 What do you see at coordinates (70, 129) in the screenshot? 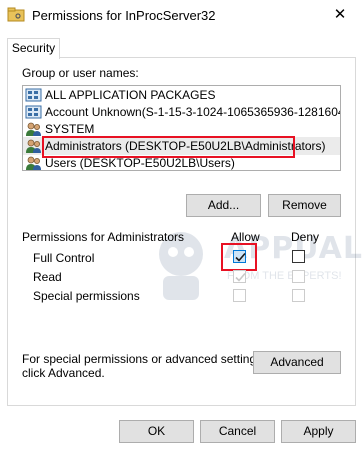
I see `list-item-label: SYSTEM` at bounding box center [70, 129].